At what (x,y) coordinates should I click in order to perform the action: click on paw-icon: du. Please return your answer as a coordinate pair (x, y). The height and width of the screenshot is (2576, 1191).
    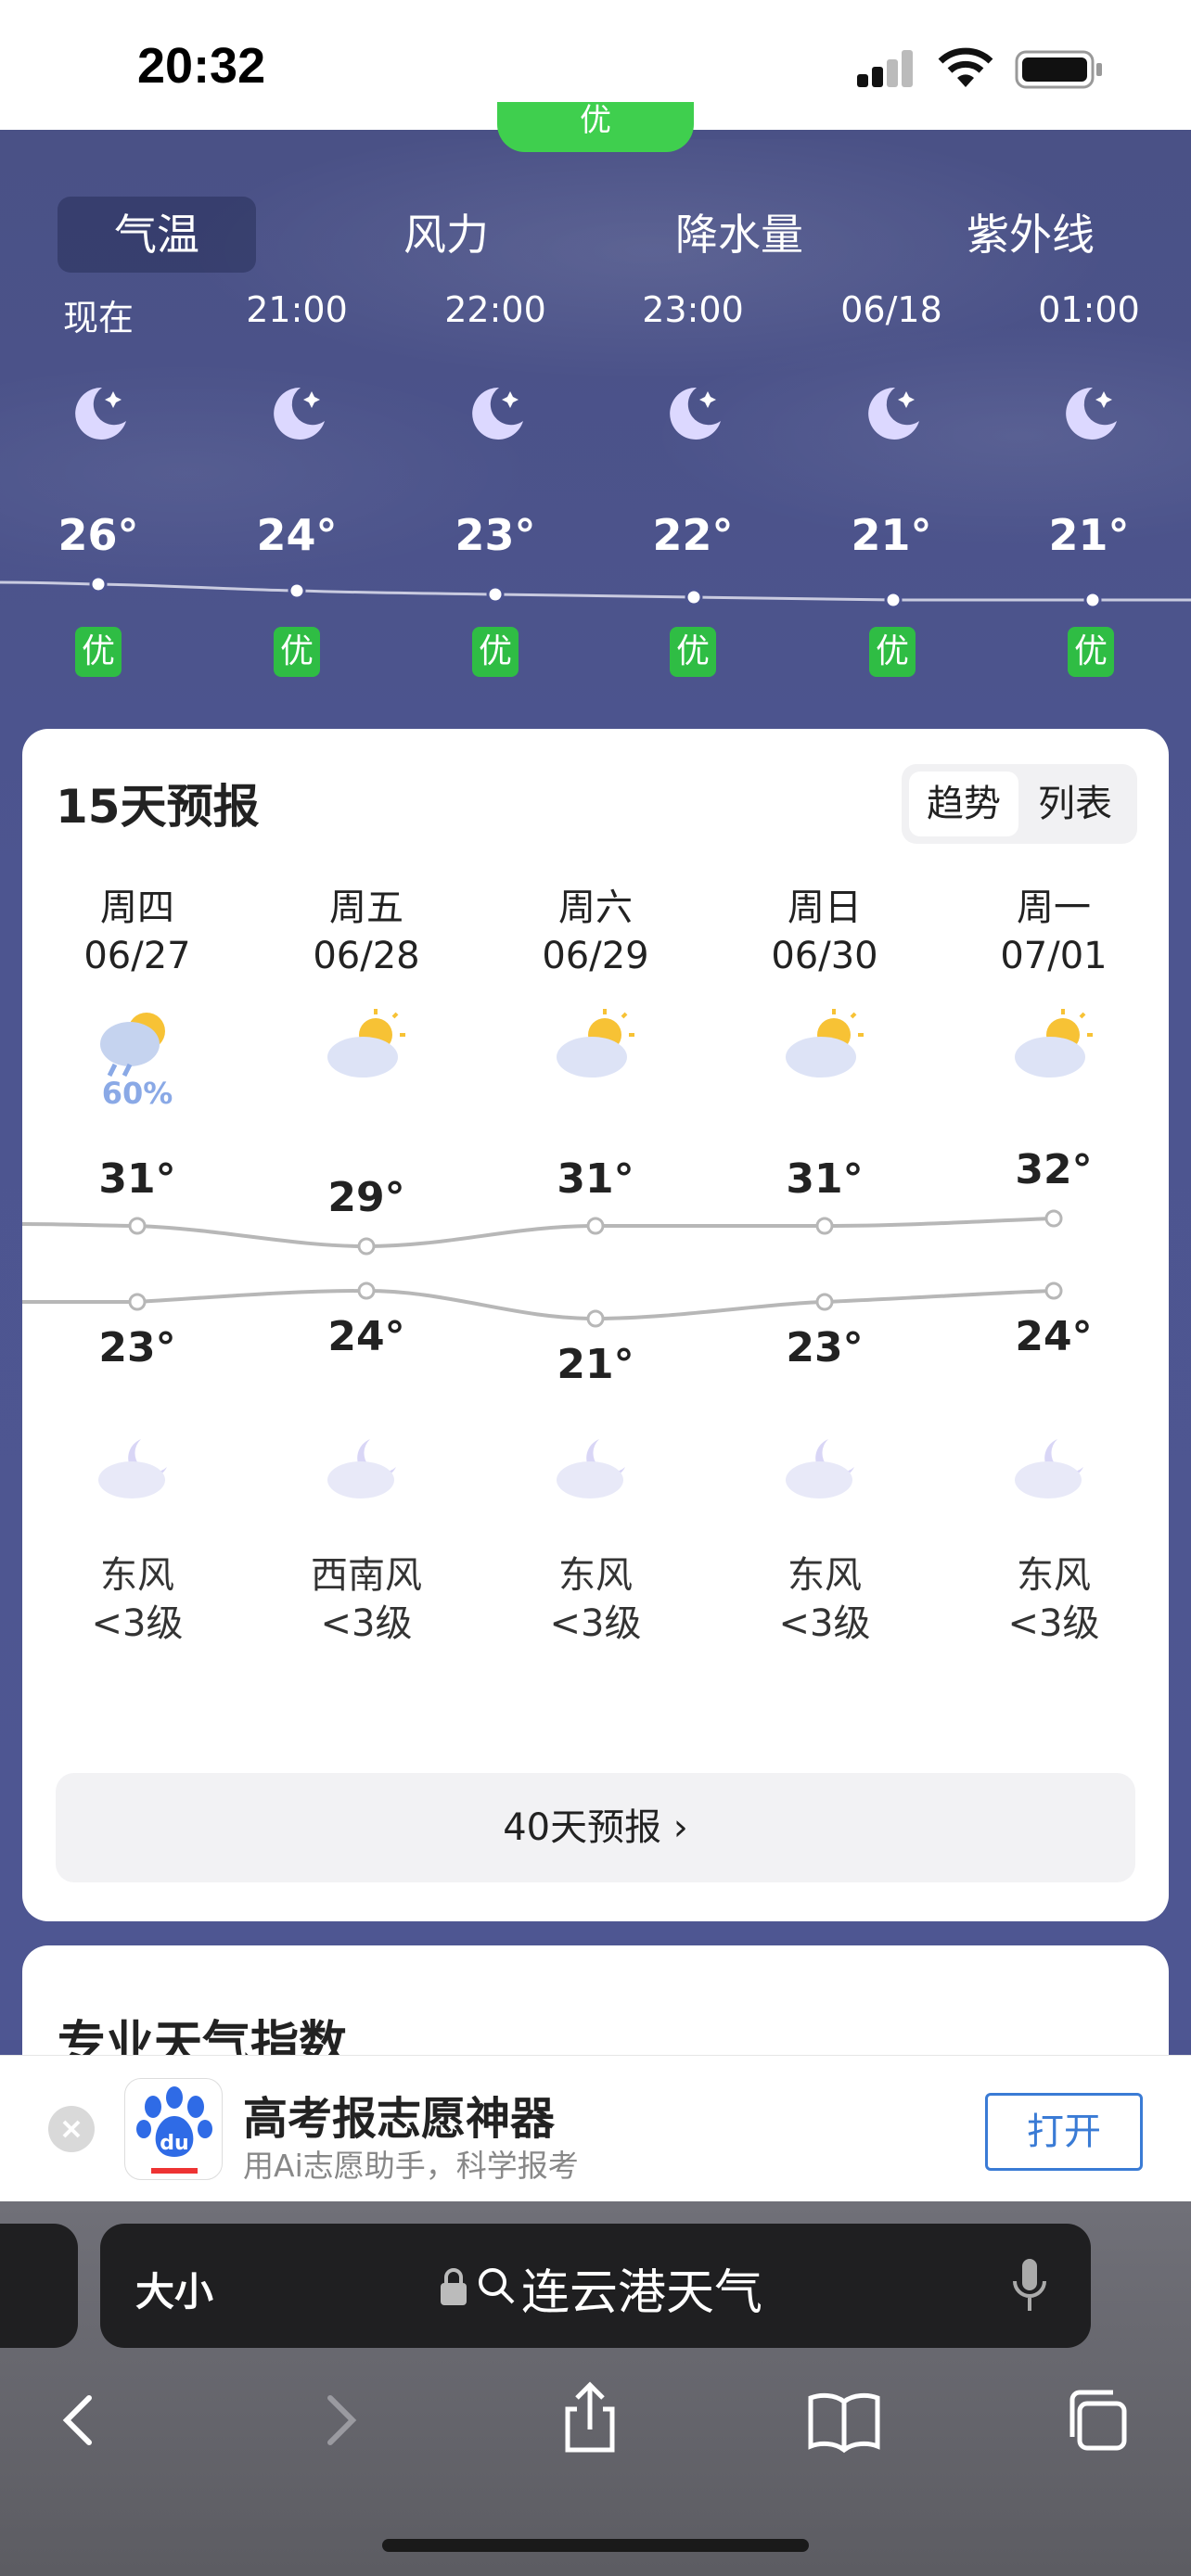
    Looking at the image, I should click on (174, 2130).